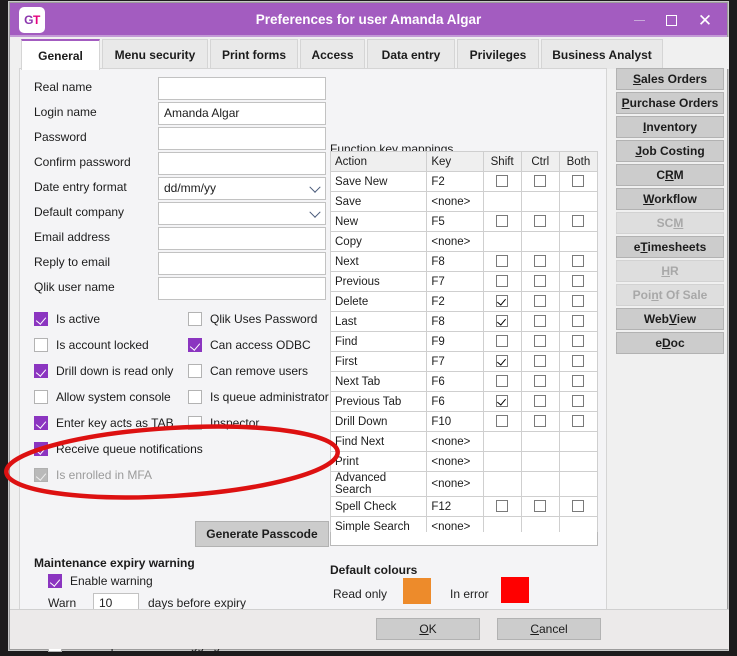  Describe the element at coordinates (242, 263) in the screenshot. I see `reply-to-email-input` at that location.